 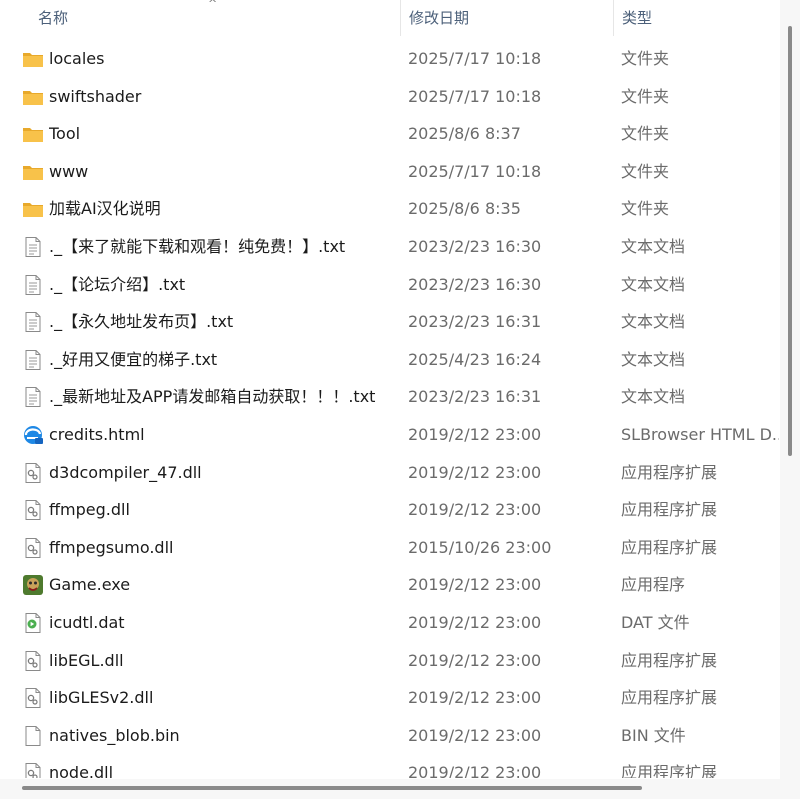 What do you see at coordinates (390, 209) in the screenshot?
I see `file-row: 加载AI汉化说明 2025/8/6 8:35 文件夹` at bounding box center [390, 209].